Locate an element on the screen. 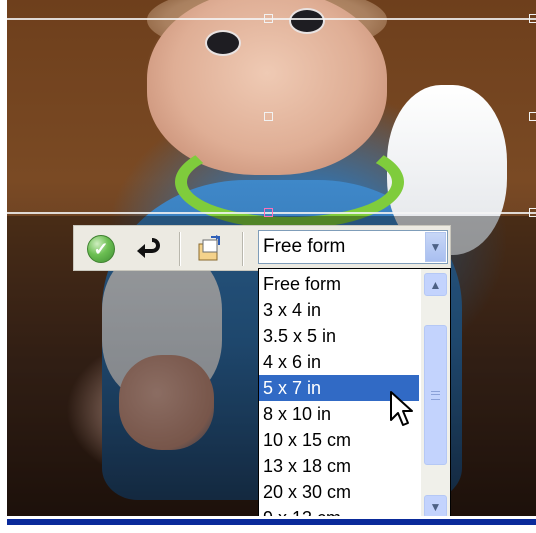 This screenshot has width=536, height=533. dropdown-button: ▼ is located at coordinates (435, 247).